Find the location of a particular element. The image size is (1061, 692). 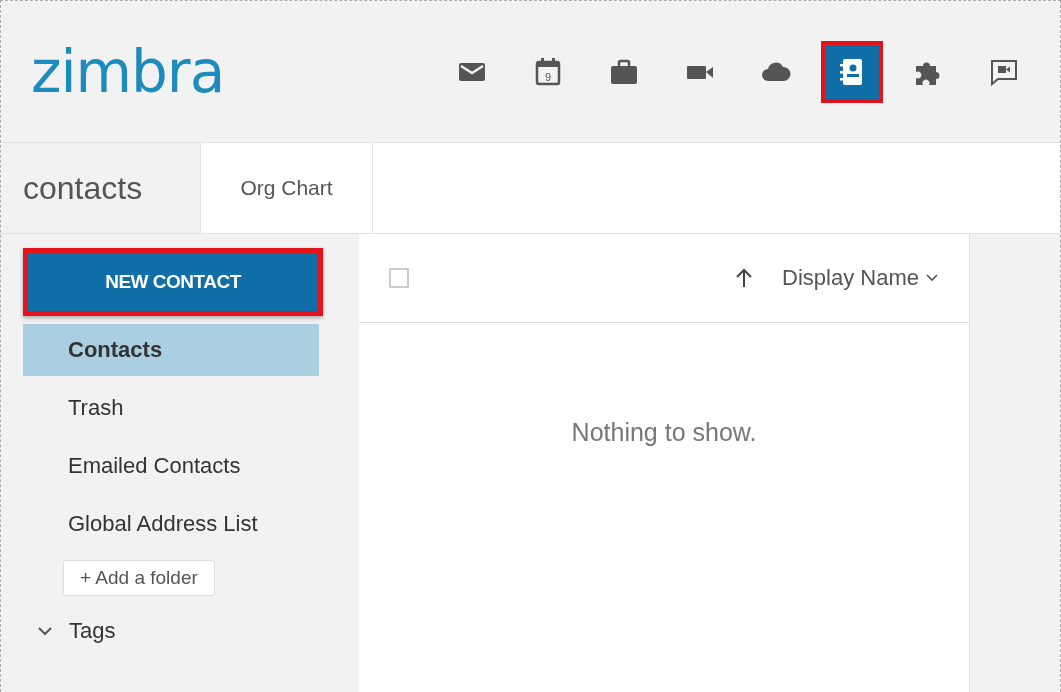

select-all-checkbox is located at coordinates (399, 278).